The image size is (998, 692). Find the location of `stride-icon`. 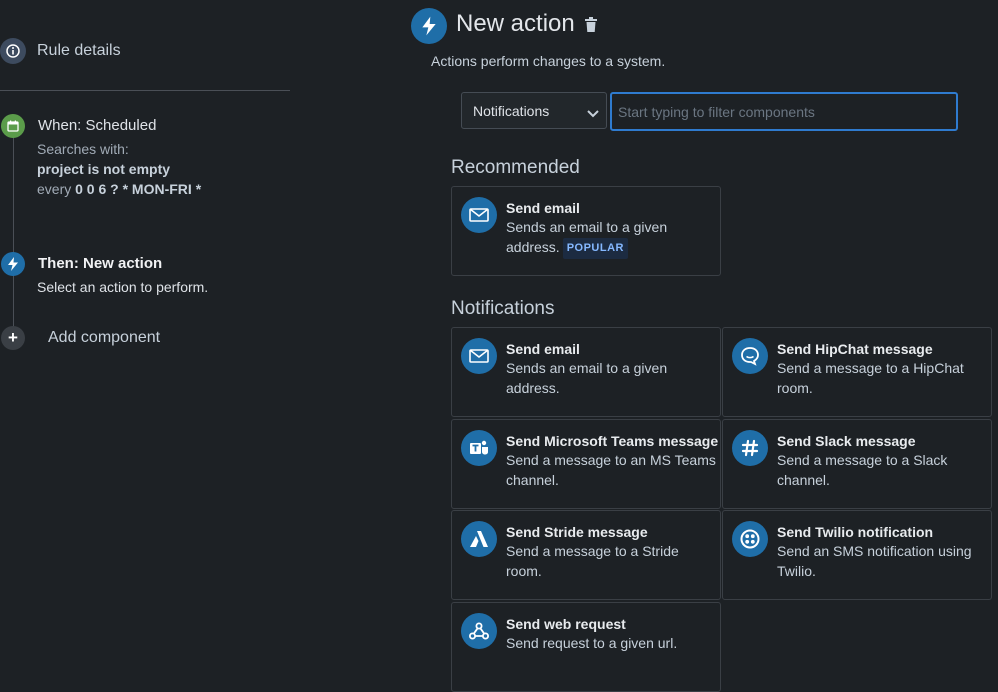

stride-icon is located at coordinates (479, 539).